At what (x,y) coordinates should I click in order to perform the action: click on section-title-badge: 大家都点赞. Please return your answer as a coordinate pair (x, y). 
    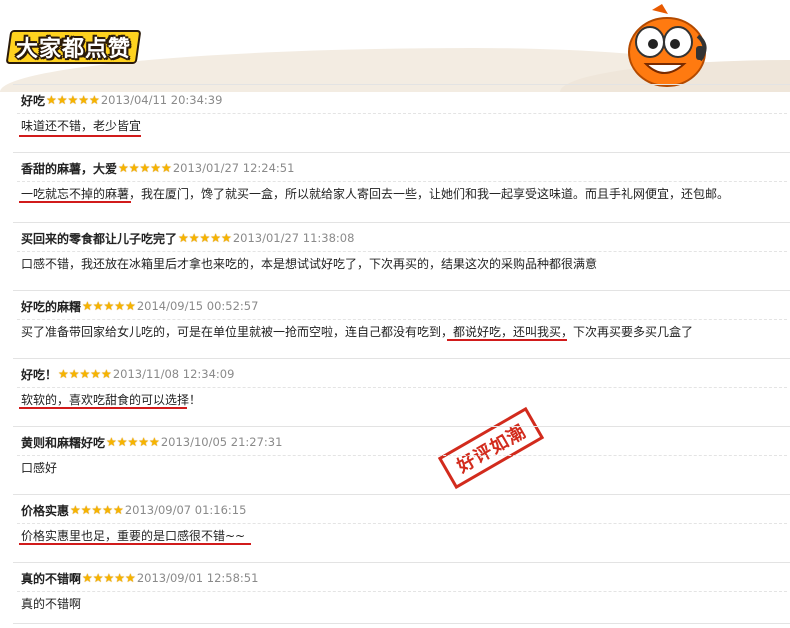
    Looking at the image, I should click on (73, 47).